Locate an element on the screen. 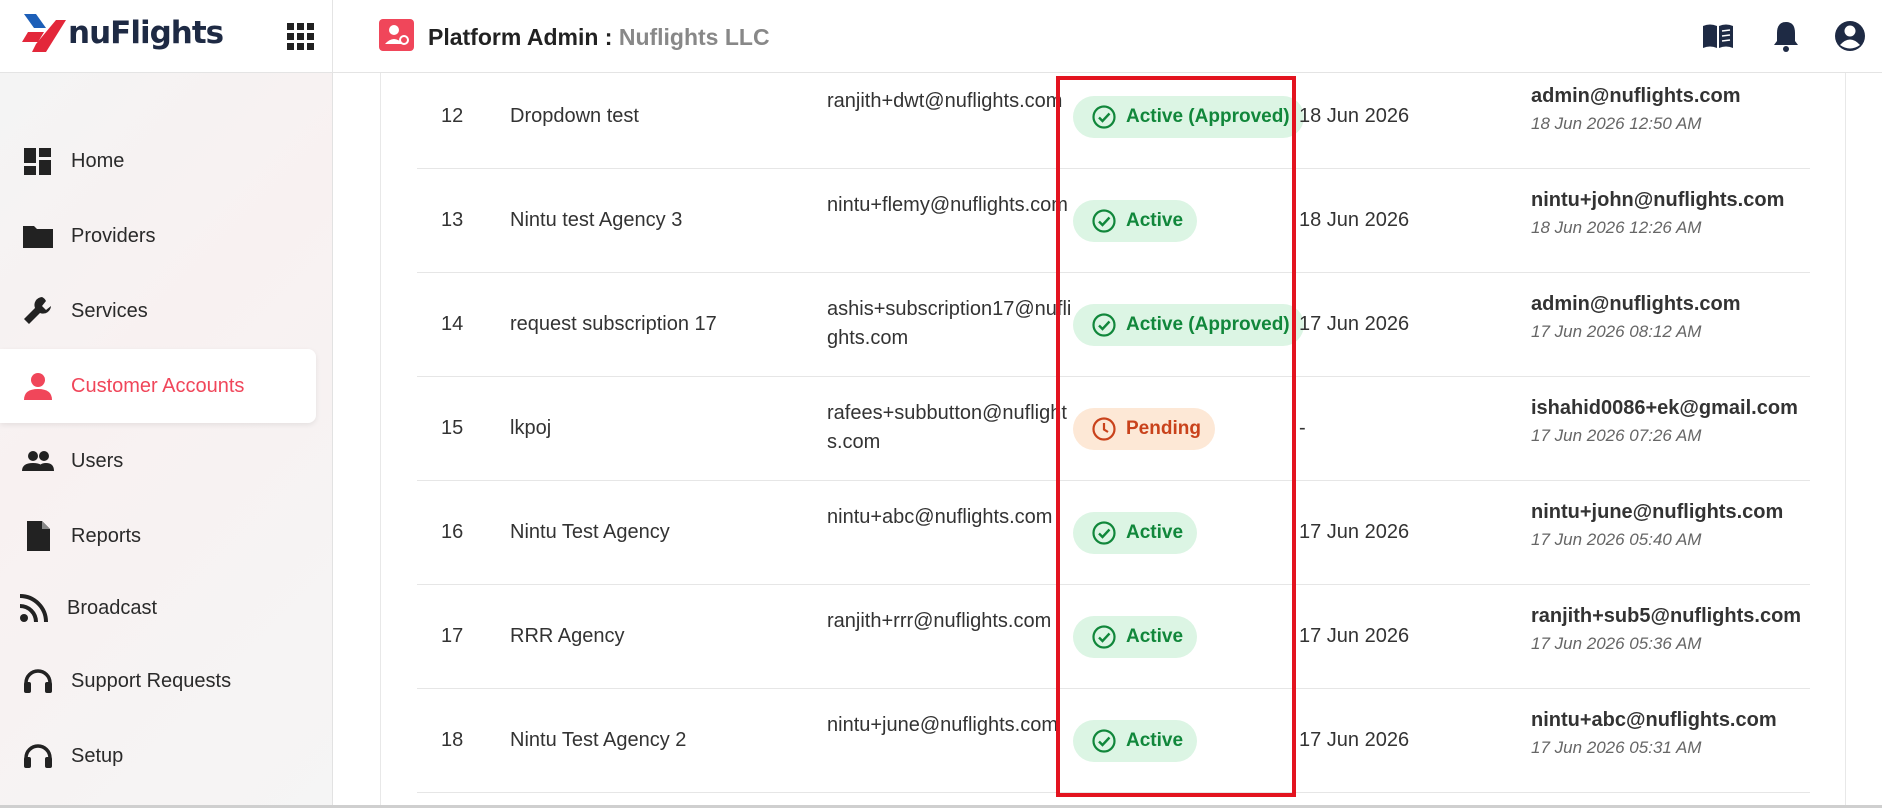  admin-settings-icon is located at coordinates (396, 35).